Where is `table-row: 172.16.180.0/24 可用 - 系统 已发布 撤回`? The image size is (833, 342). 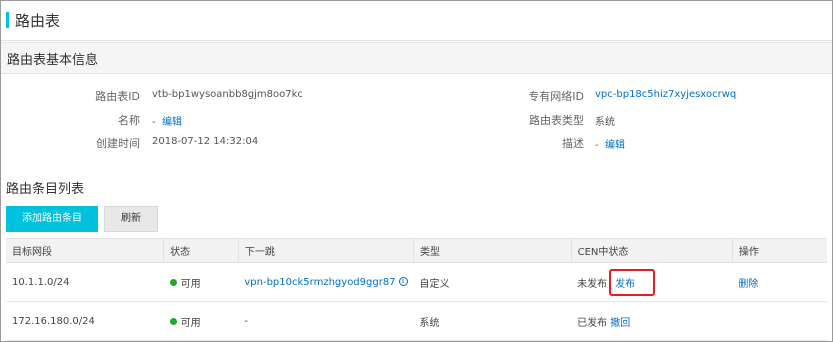 table-row: 172.16.180.0/24 可用 - 系统 已发布 撤回 is located at coordinates (416, 321).